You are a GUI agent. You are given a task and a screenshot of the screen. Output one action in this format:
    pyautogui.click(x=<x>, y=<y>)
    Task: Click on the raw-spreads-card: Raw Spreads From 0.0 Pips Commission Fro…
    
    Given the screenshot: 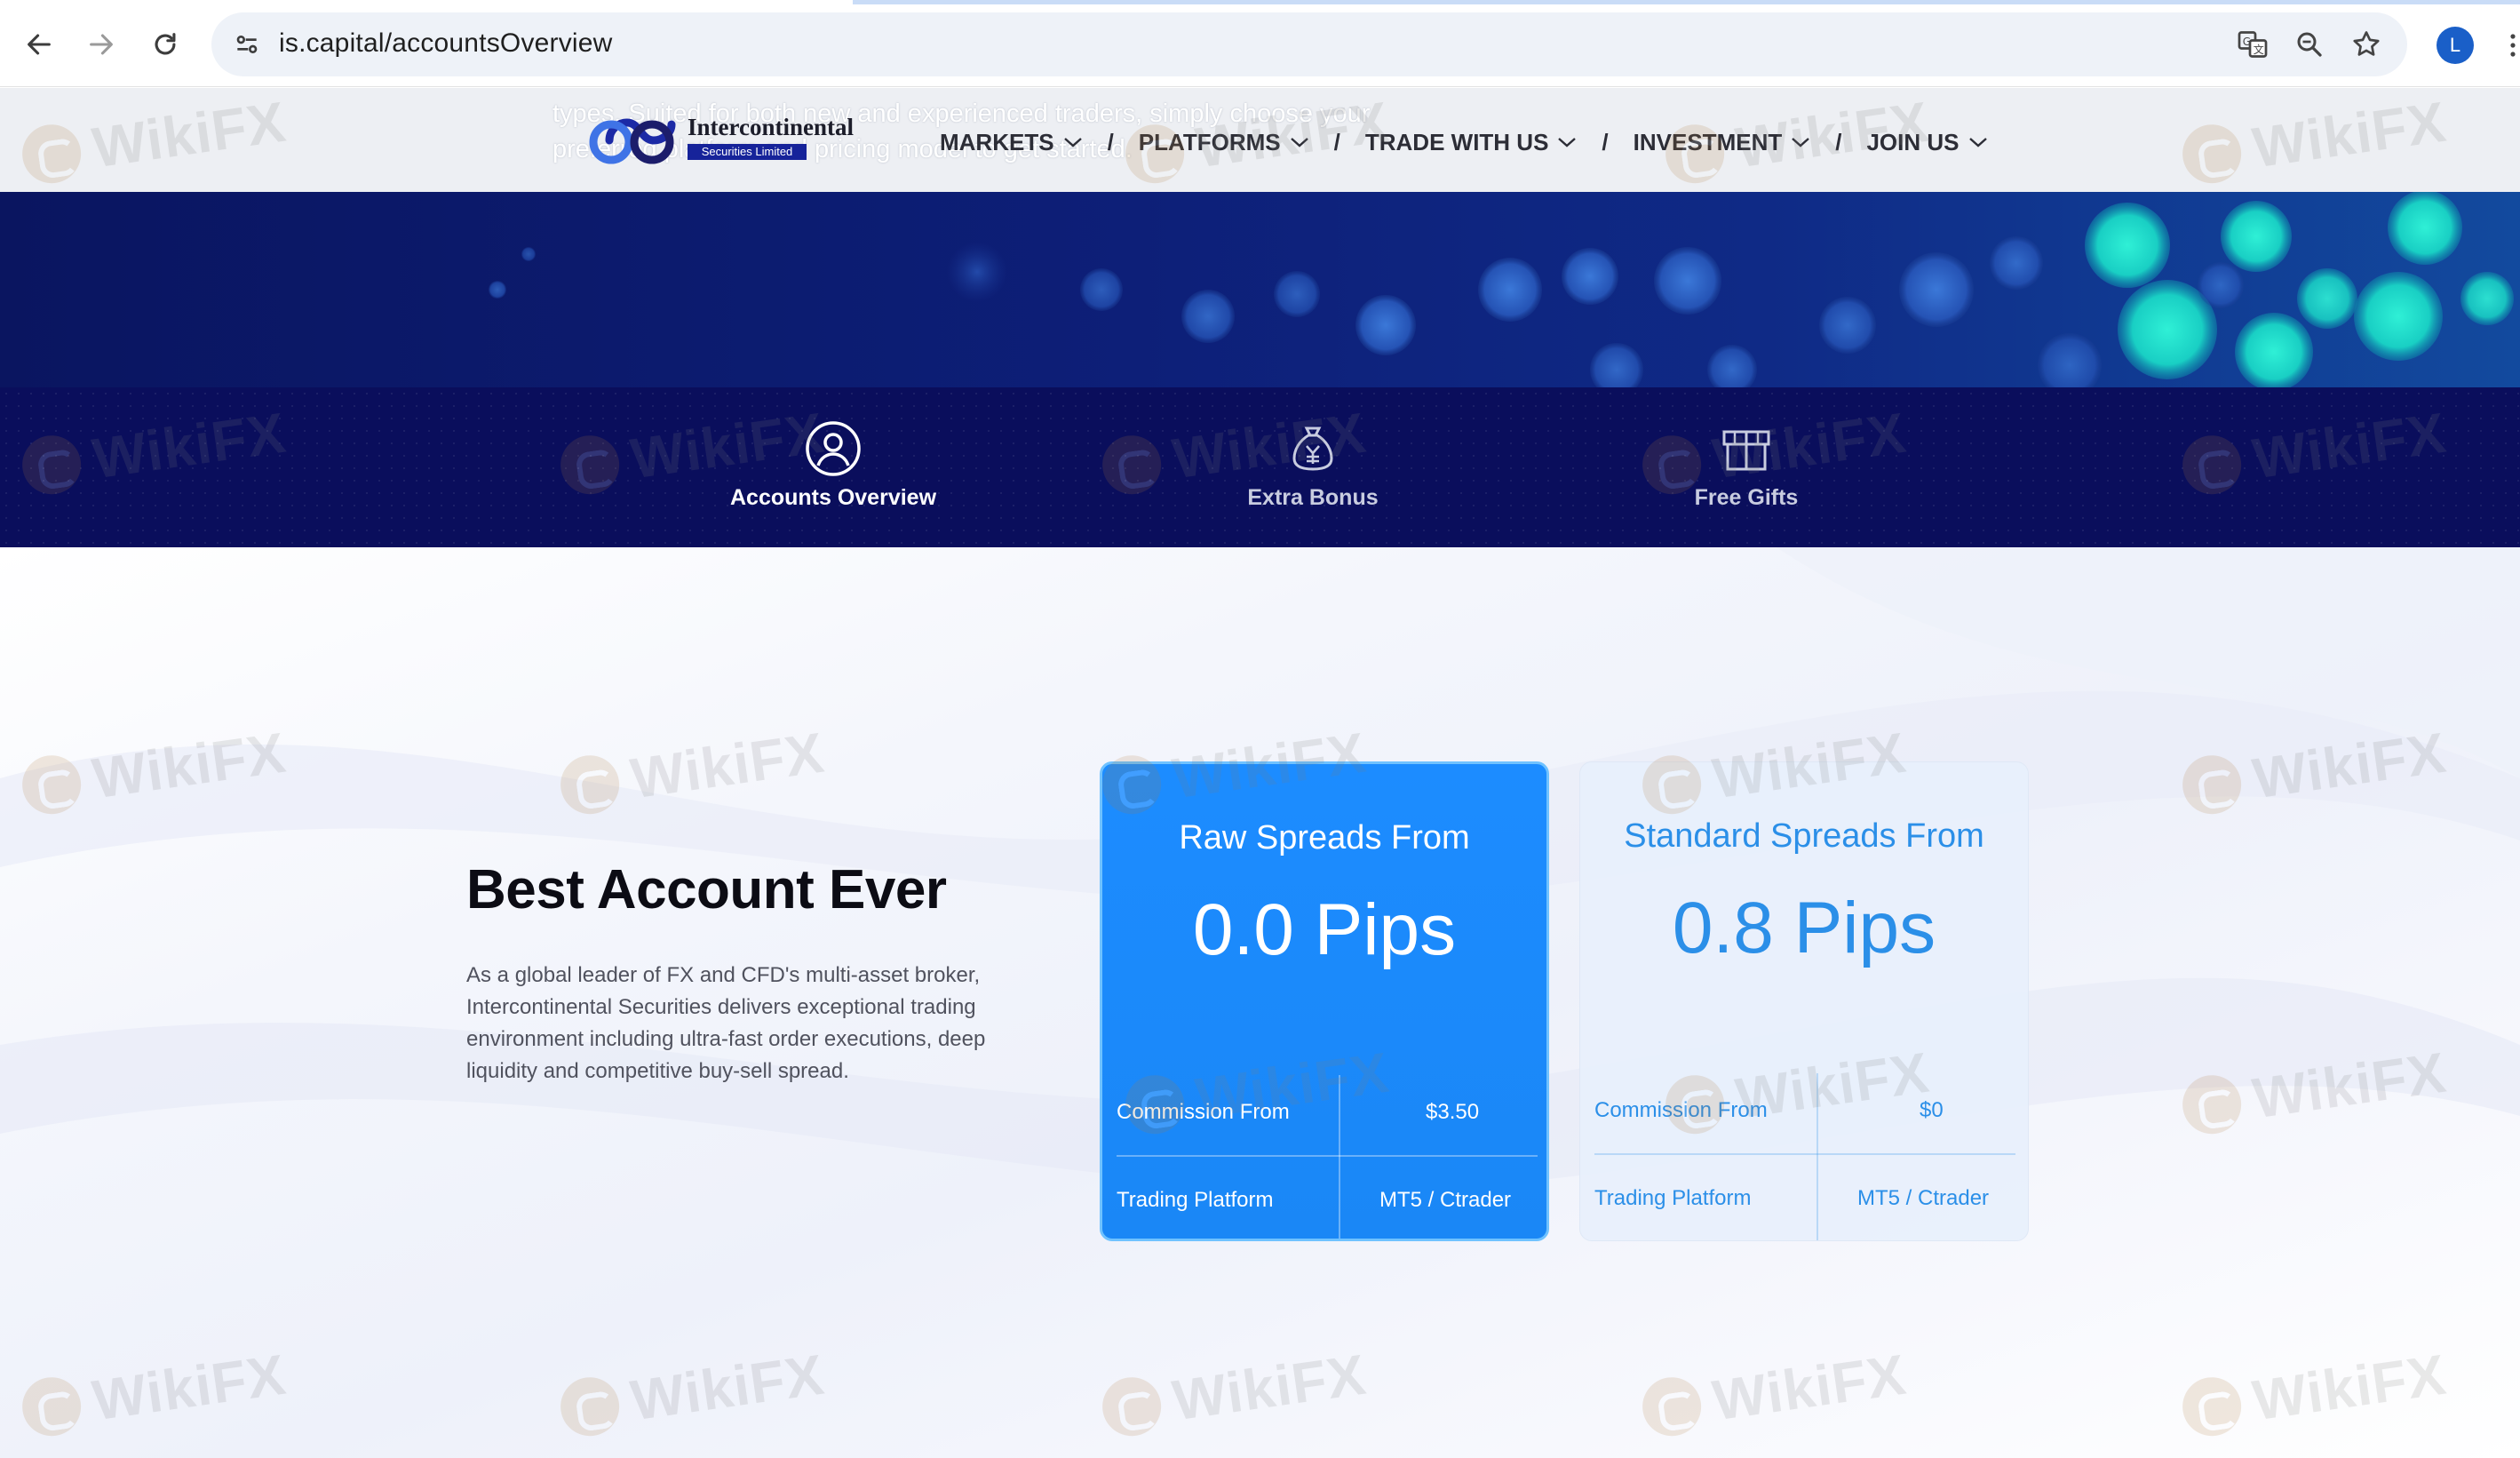 What is the action you would take?
    pyautogui.click(x=1324, y=1001)
    